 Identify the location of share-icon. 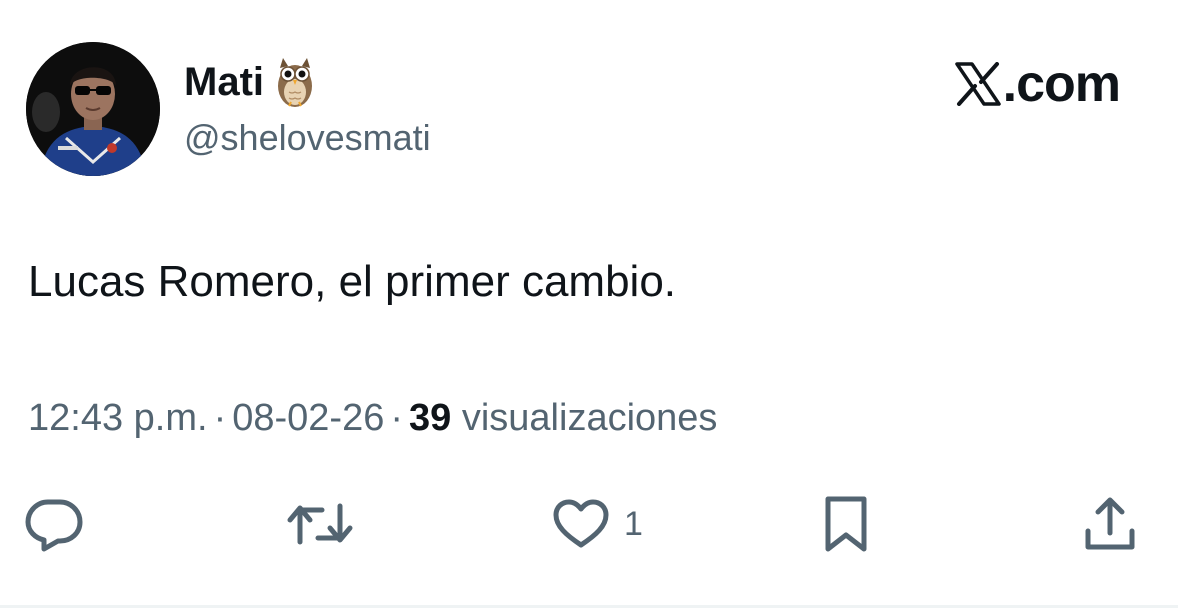
(1110, 524).